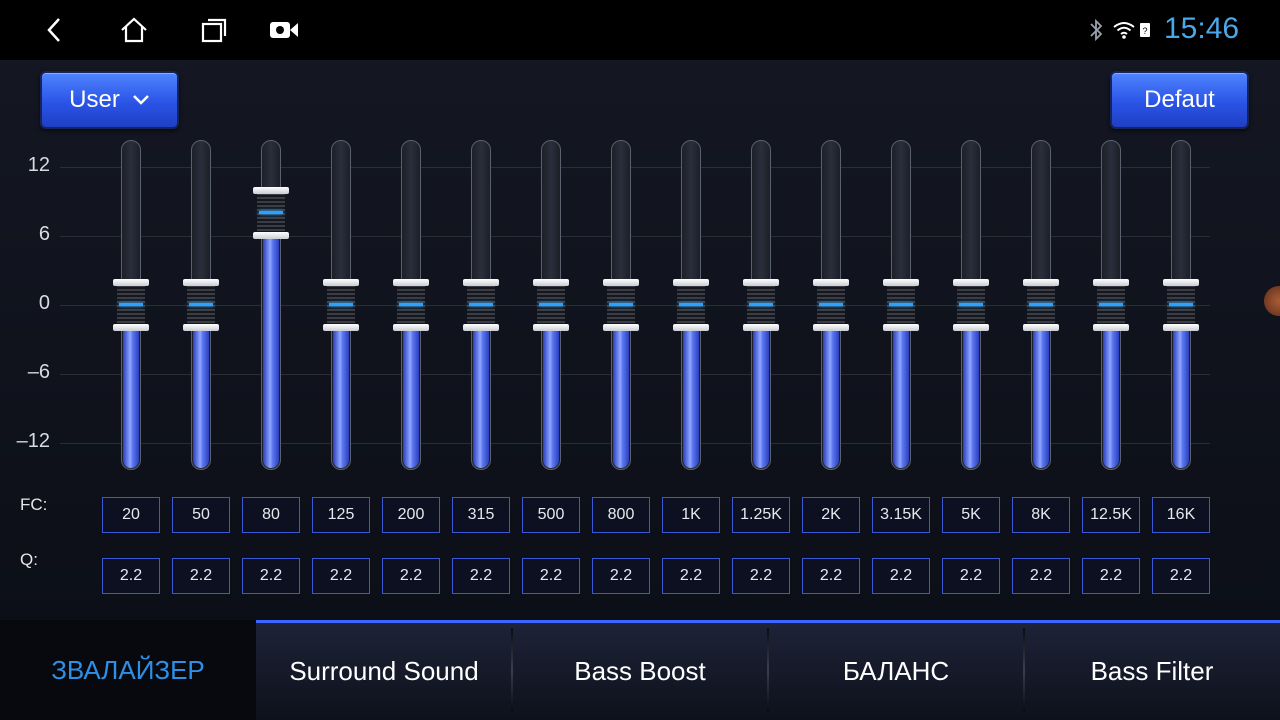  I want to click on home-button, so click(134, 30).